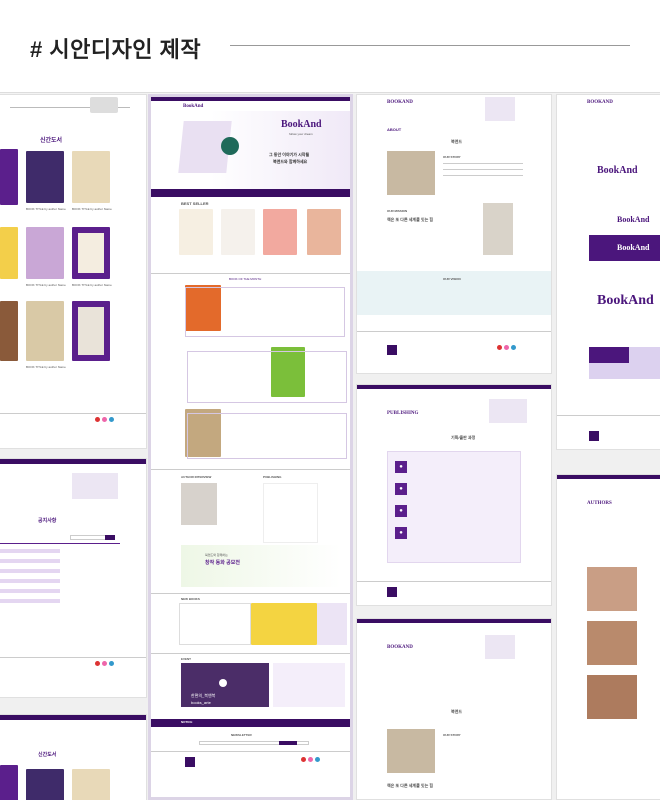 The height and width of the screenshot is (800, 660). Describe the element at coordinates (454, 709) in the screenshot. I see `right-mockup-about-2: BOOKAND 북앤드 OUR STORY 책은 또 다른 세계를 잇는 힘` at that location.